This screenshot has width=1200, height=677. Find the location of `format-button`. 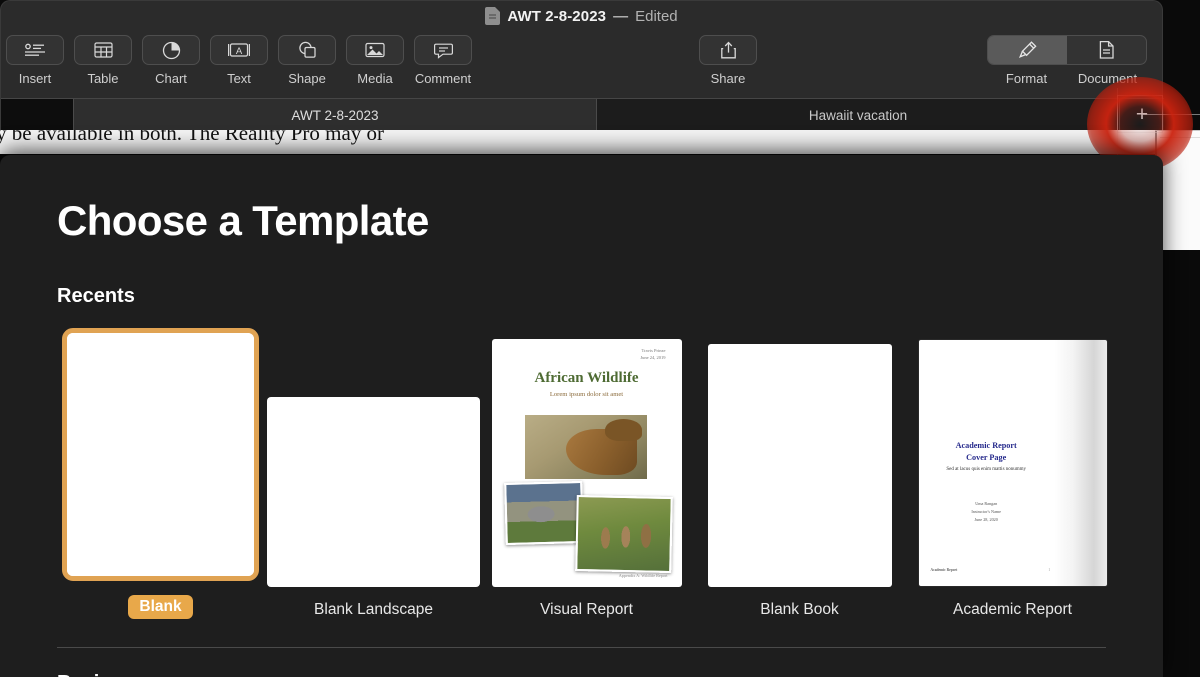

format-button is located at coordinates (1027, 50).